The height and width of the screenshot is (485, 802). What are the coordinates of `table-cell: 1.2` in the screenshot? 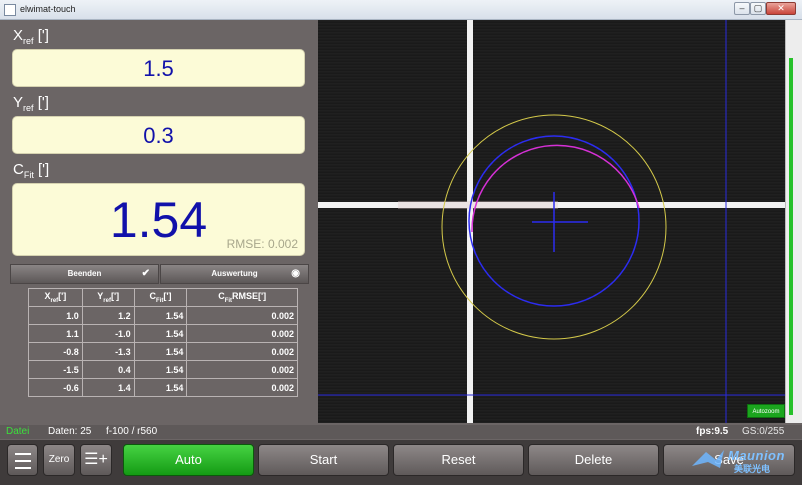 It's located at (108, 315).